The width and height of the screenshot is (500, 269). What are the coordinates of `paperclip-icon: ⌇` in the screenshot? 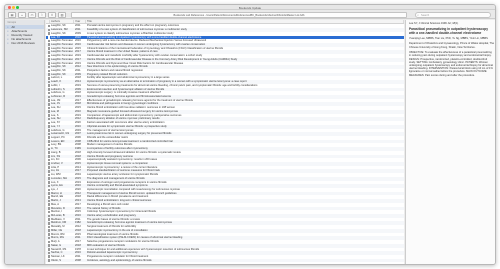 It's located at (42, 14).